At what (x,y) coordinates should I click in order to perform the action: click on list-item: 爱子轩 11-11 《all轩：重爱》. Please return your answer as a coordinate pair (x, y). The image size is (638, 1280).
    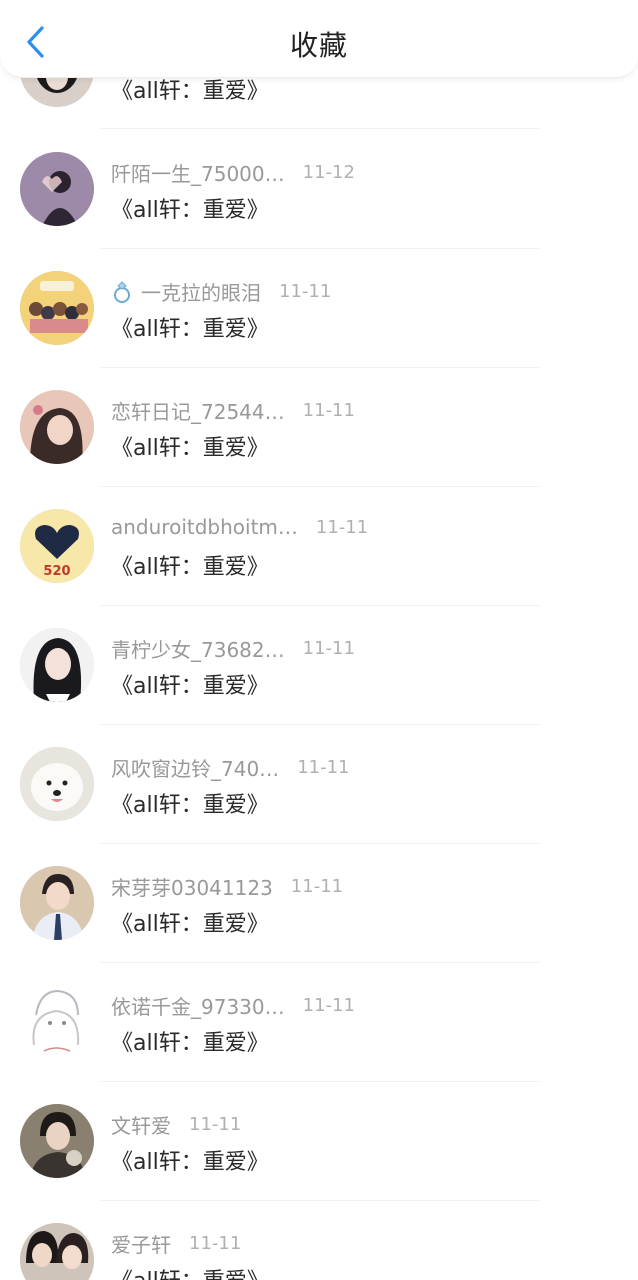
    Looking at the image, I should click on (319, 1251).